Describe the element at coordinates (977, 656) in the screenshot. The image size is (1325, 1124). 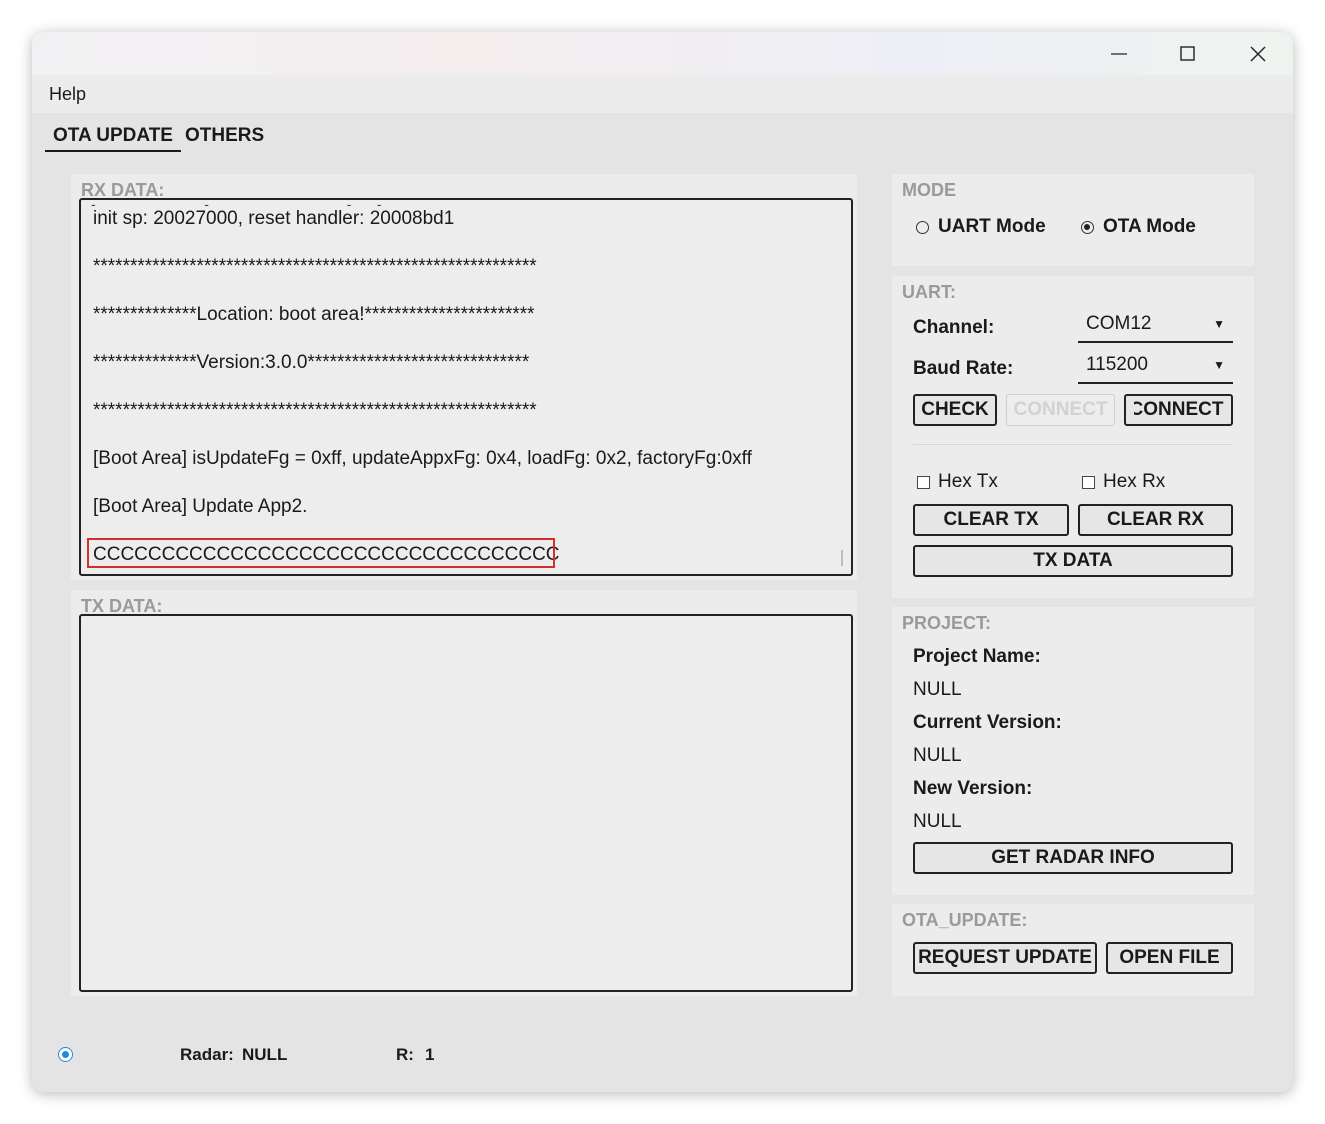
I see `project-name-label: Project Name:` at that location.